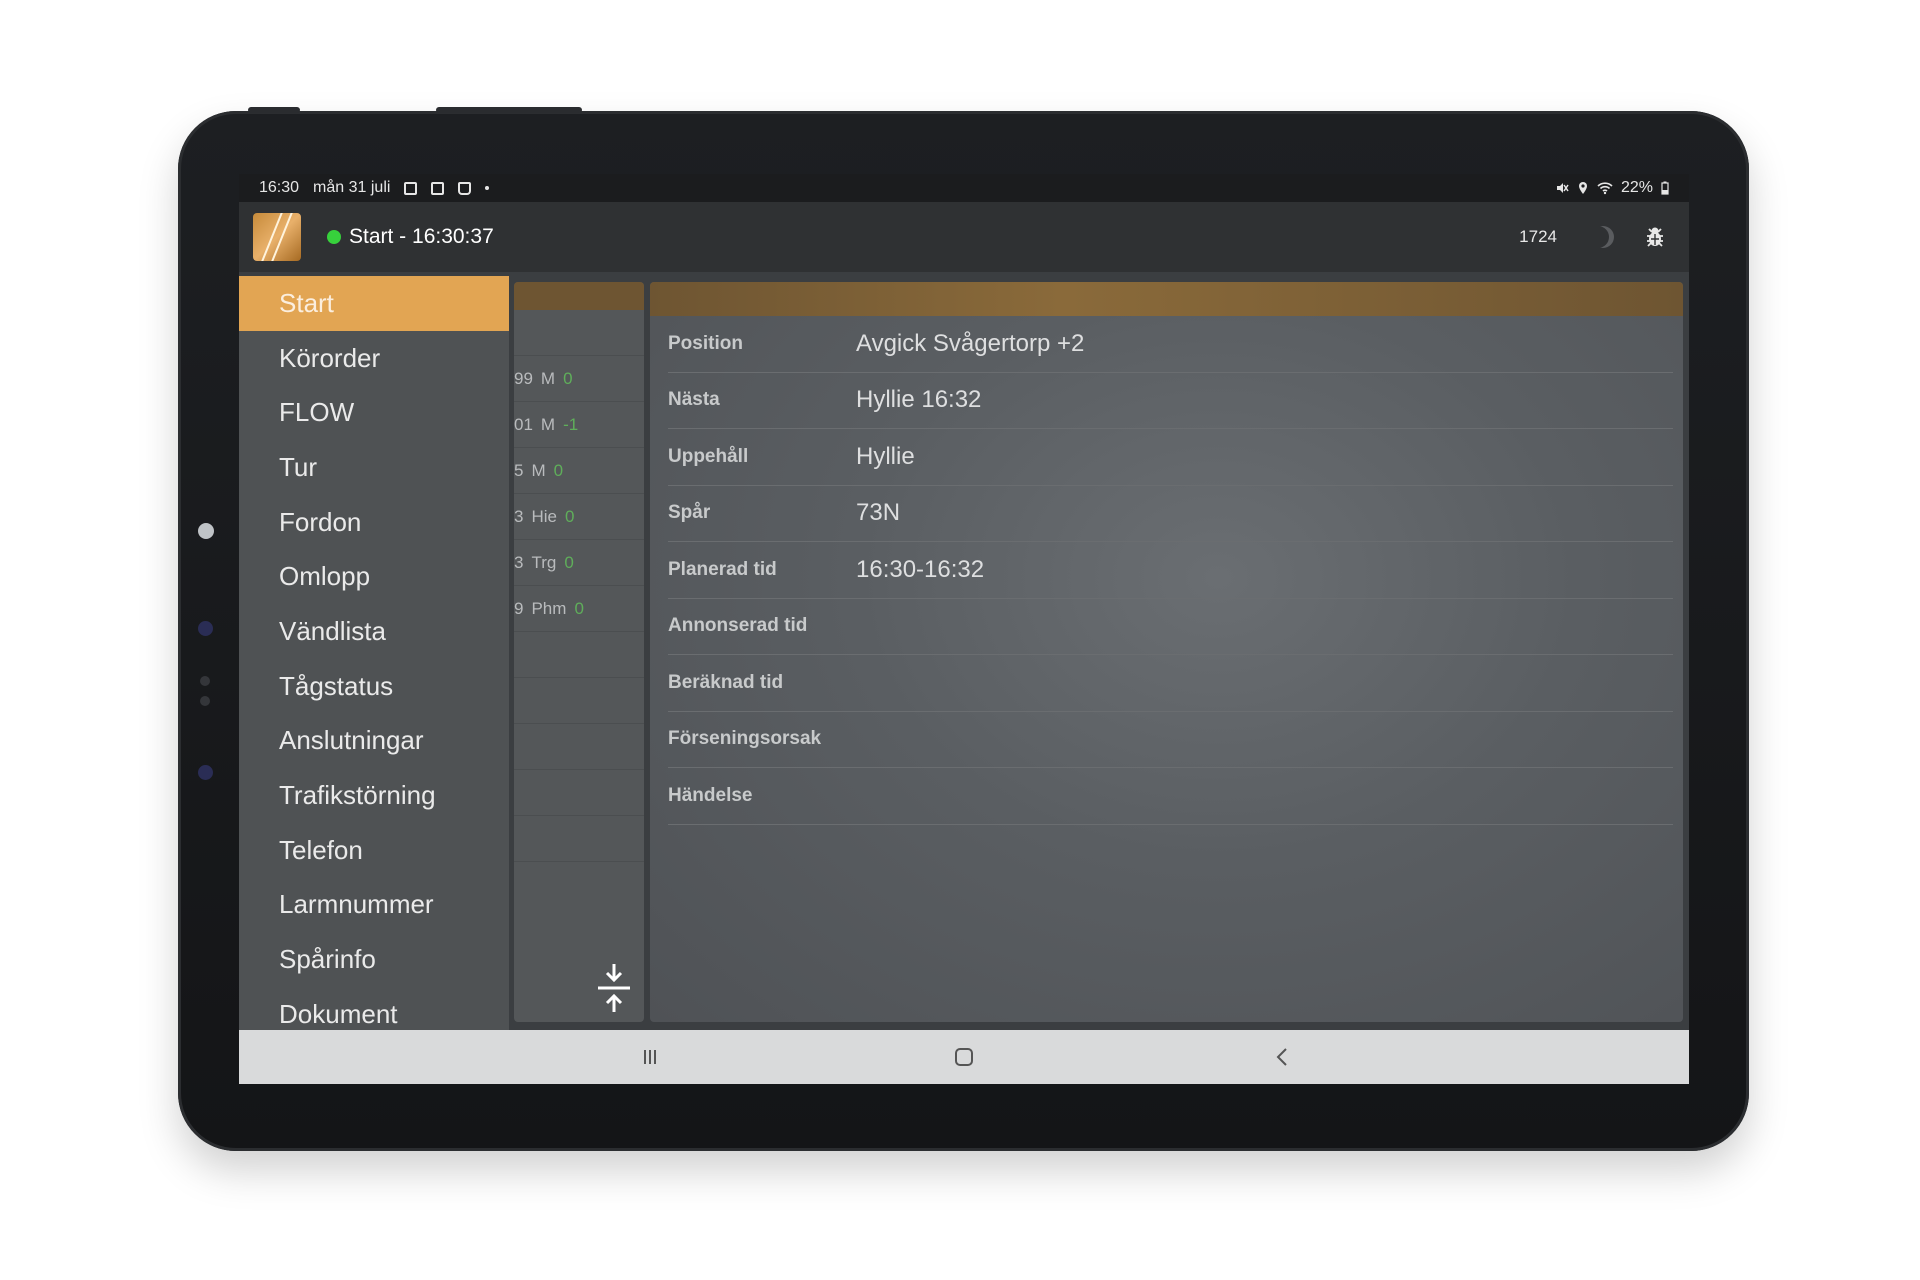  Describe the element at coordinates (579, 379) in the screenshot. I see `list-item: 99 M 0` at that location.